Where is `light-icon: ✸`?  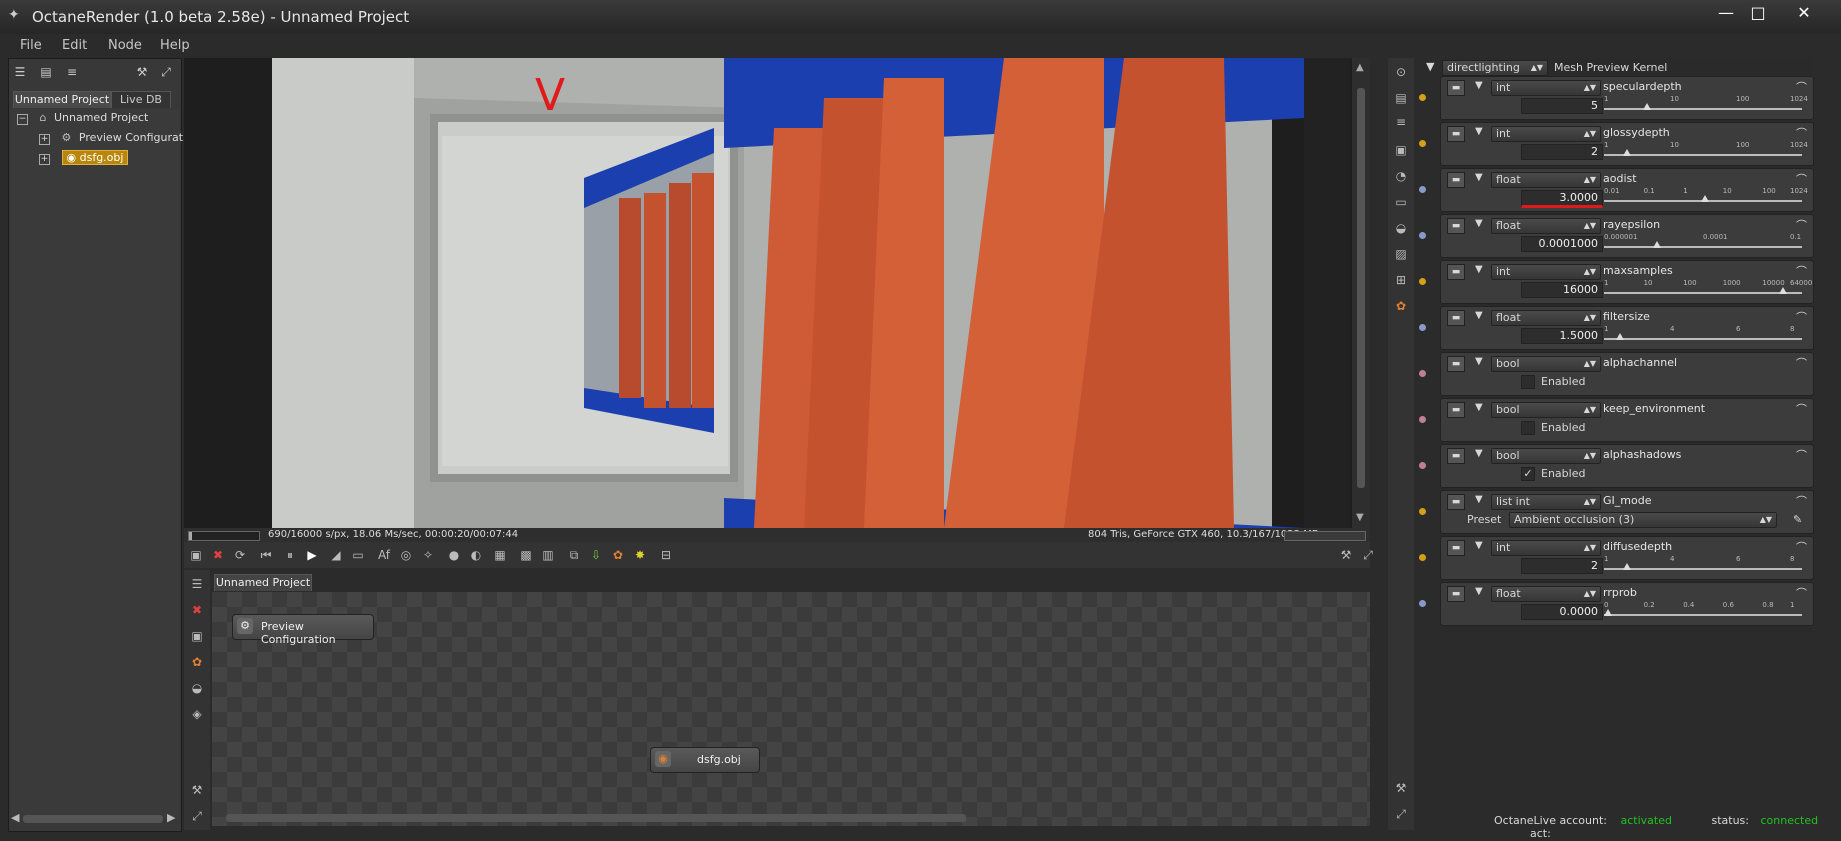
light-icon: ✸ is located at coordinates (640, 555).